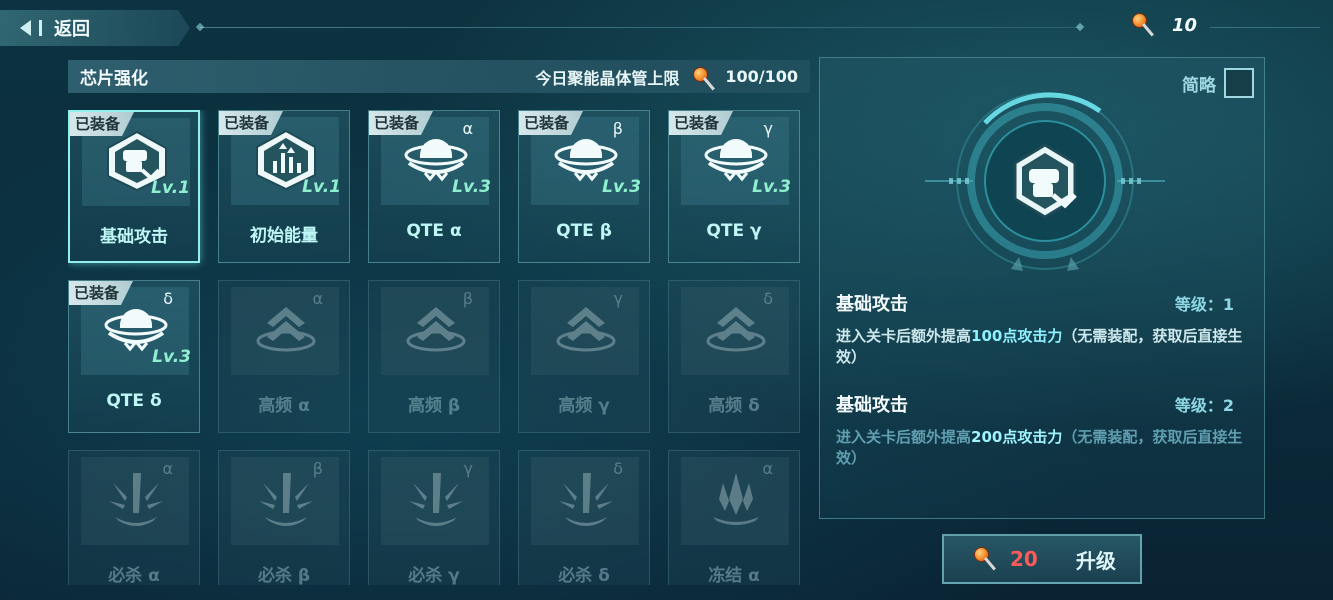  What do you see at coordinates (736, 500) in the screenshot?
I see `ice-crystal-icon` at bounding box center [736, 500].